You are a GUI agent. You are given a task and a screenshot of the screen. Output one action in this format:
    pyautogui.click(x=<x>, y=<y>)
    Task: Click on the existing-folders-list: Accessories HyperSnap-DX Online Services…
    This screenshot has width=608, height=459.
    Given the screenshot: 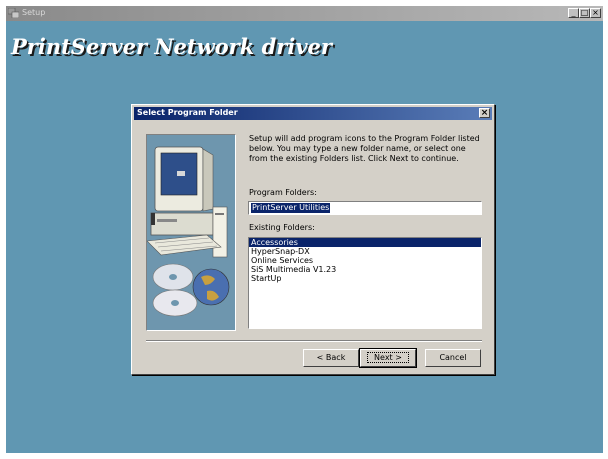 What is the action you would take?
    pyautogui.click(x=365, y=283)
    